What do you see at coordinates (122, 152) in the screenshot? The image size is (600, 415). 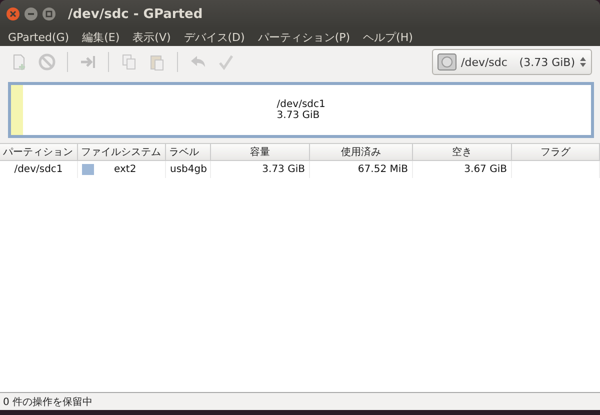 I see `column-header: ファイルシステム` at bounding box center [122, 152].